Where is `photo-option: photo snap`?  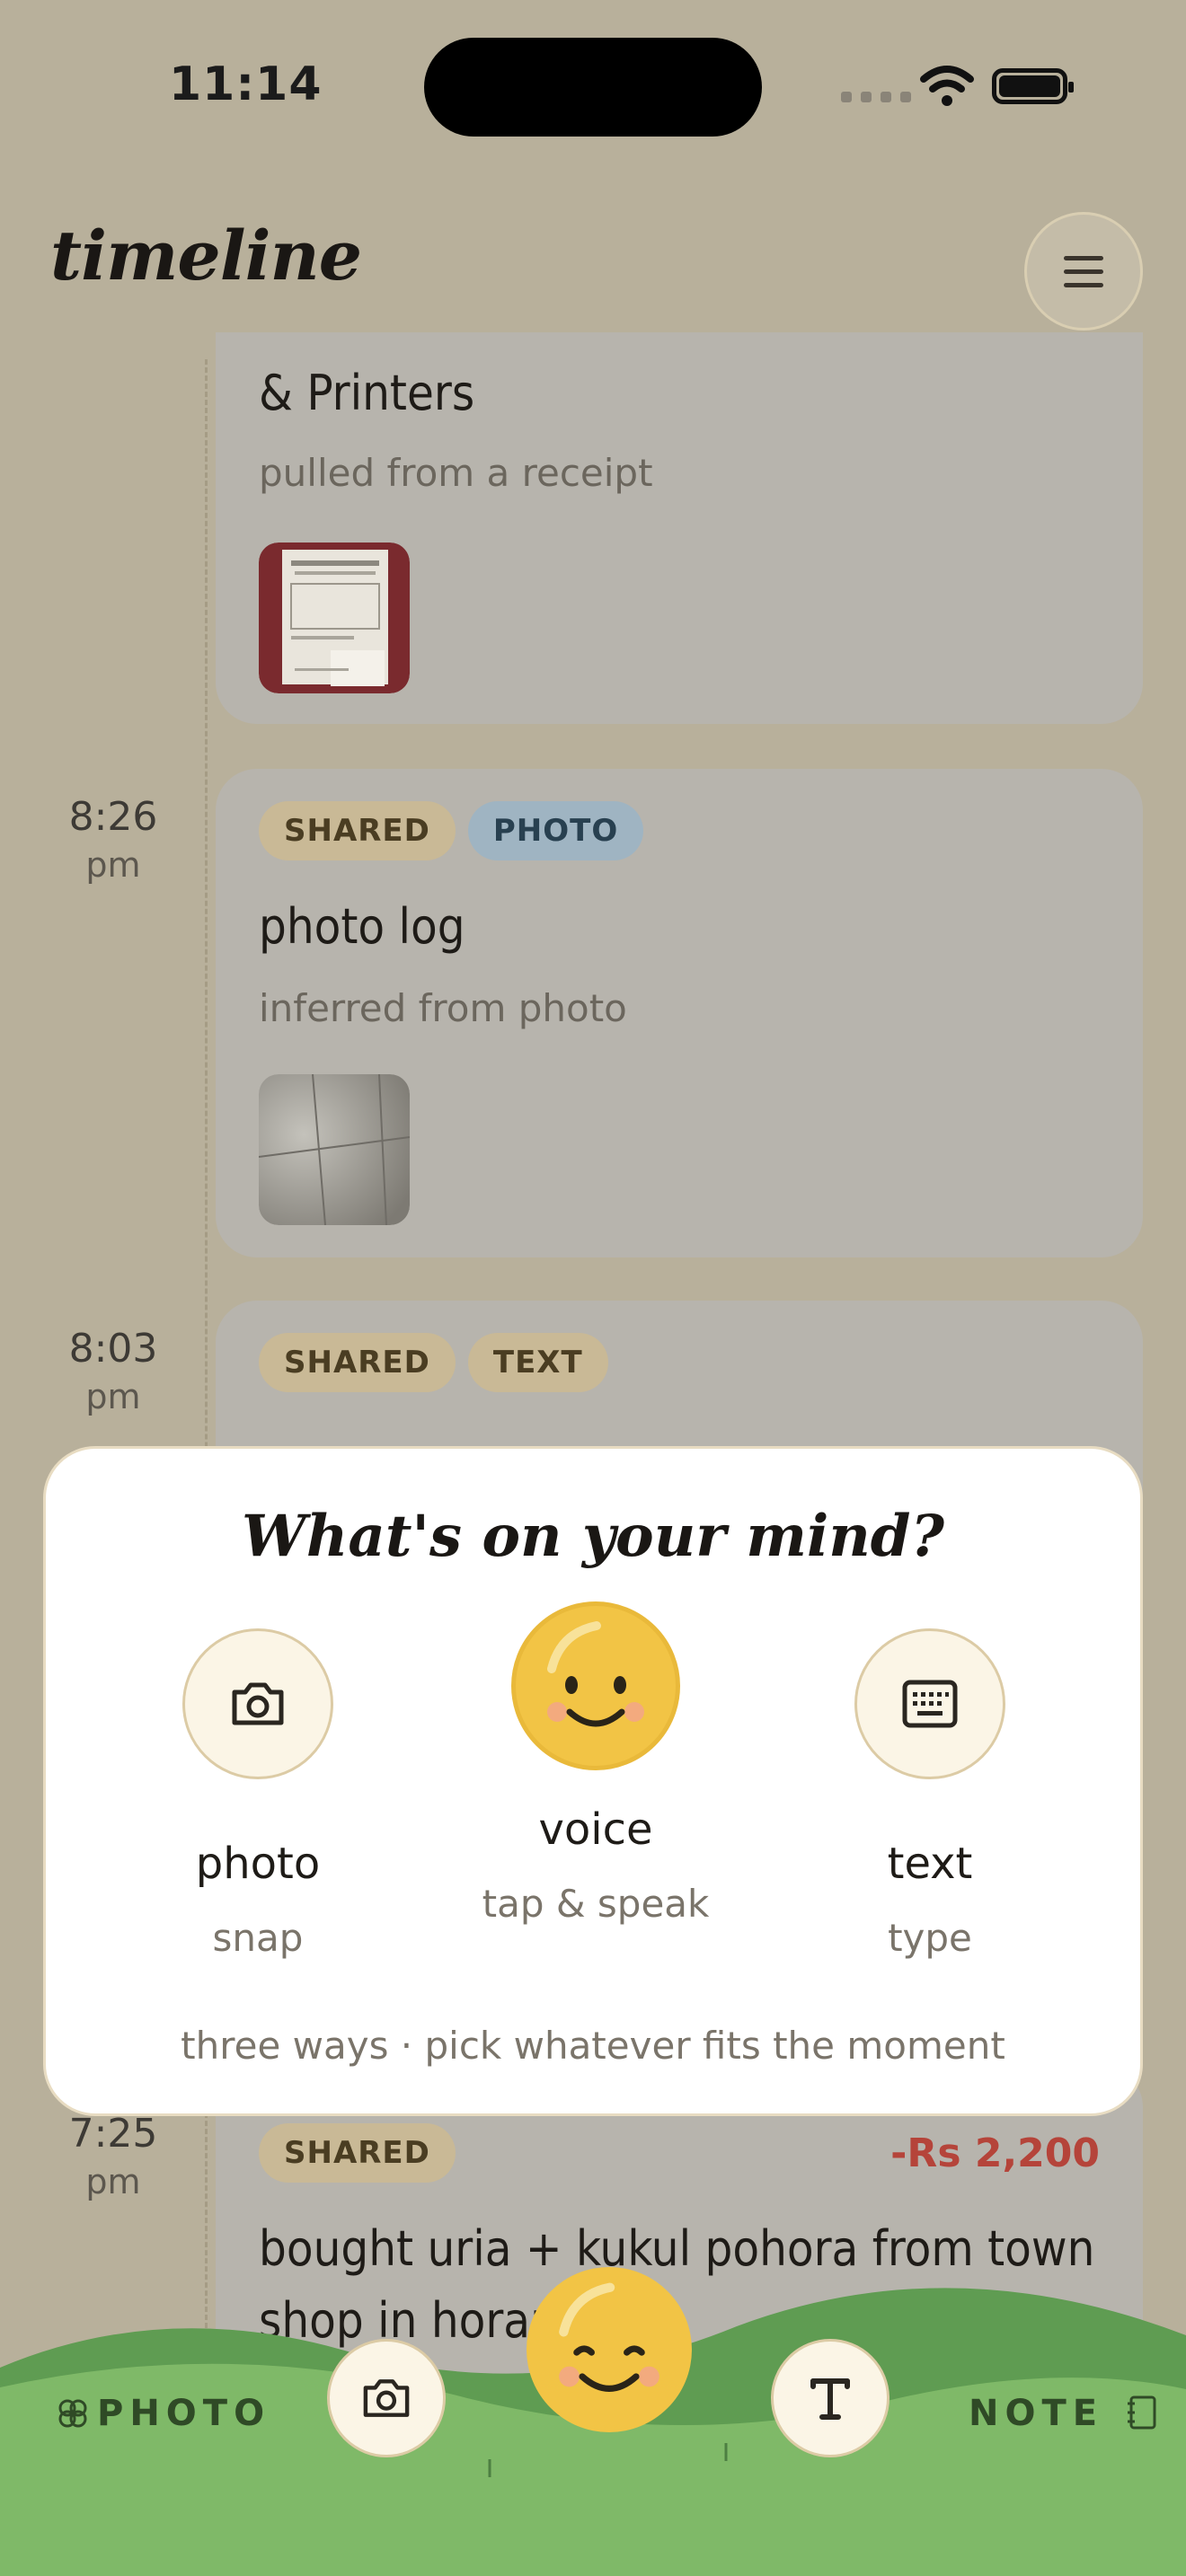 photo-option: photo snap is located at coordinates (258, 1794).